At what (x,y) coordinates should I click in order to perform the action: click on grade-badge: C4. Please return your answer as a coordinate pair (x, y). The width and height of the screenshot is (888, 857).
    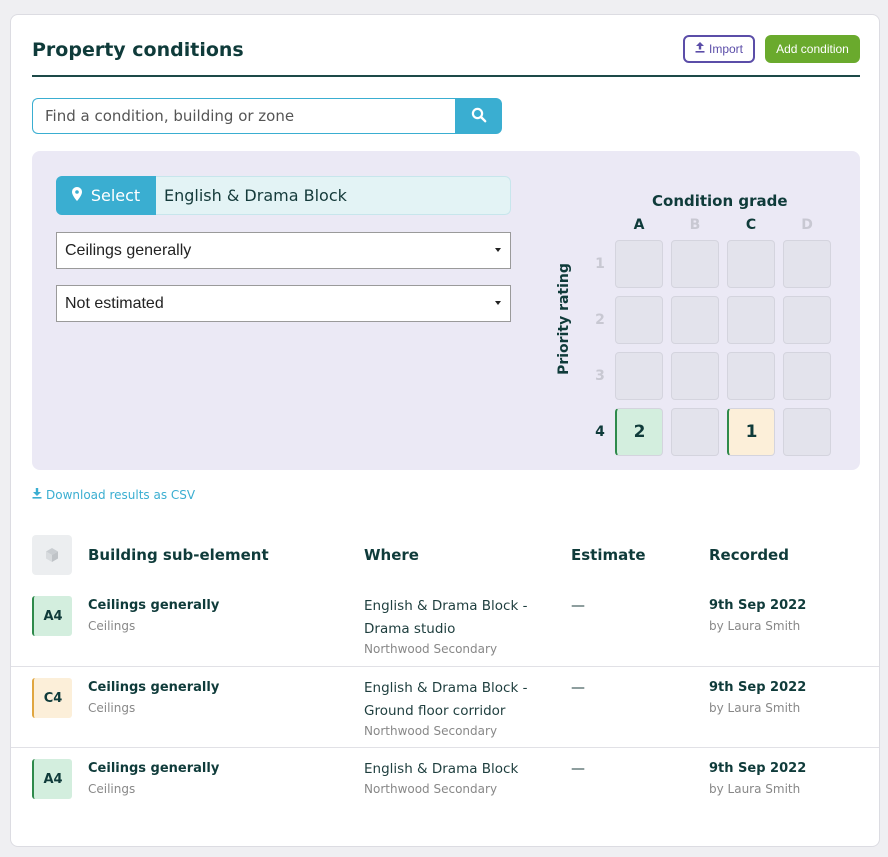
    Looking at the image, I should click on (52, 698).